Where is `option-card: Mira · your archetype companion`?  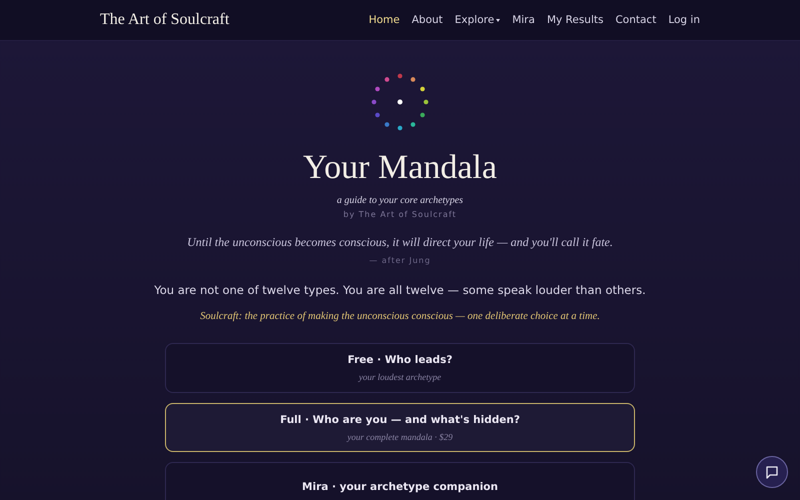 option-card: Mira · your archetype companion is located at coordinates (400, 481).